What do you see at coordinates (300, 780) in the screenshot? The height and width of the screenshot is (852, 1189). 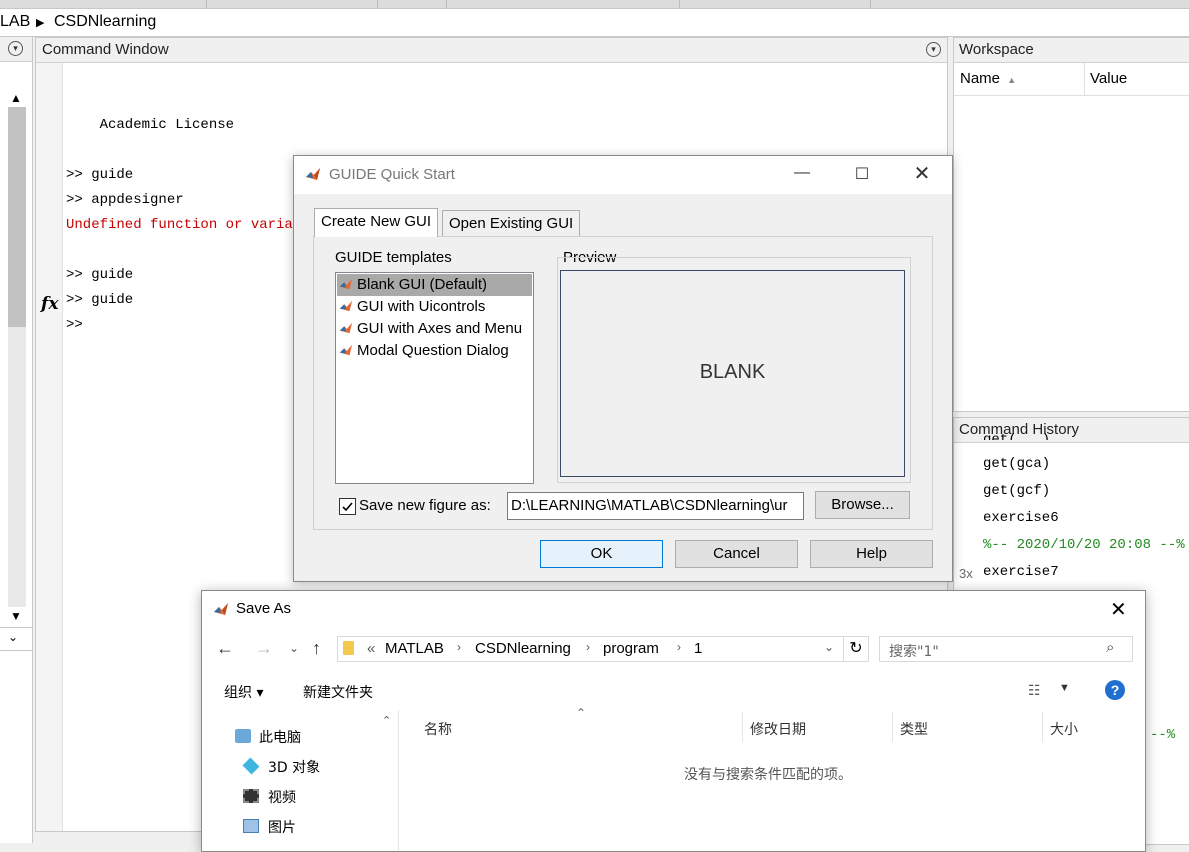 I see `navigation-pane: ⌃ 此电脑 3D 对象 视频 图片` at bounding box center [300, 780].